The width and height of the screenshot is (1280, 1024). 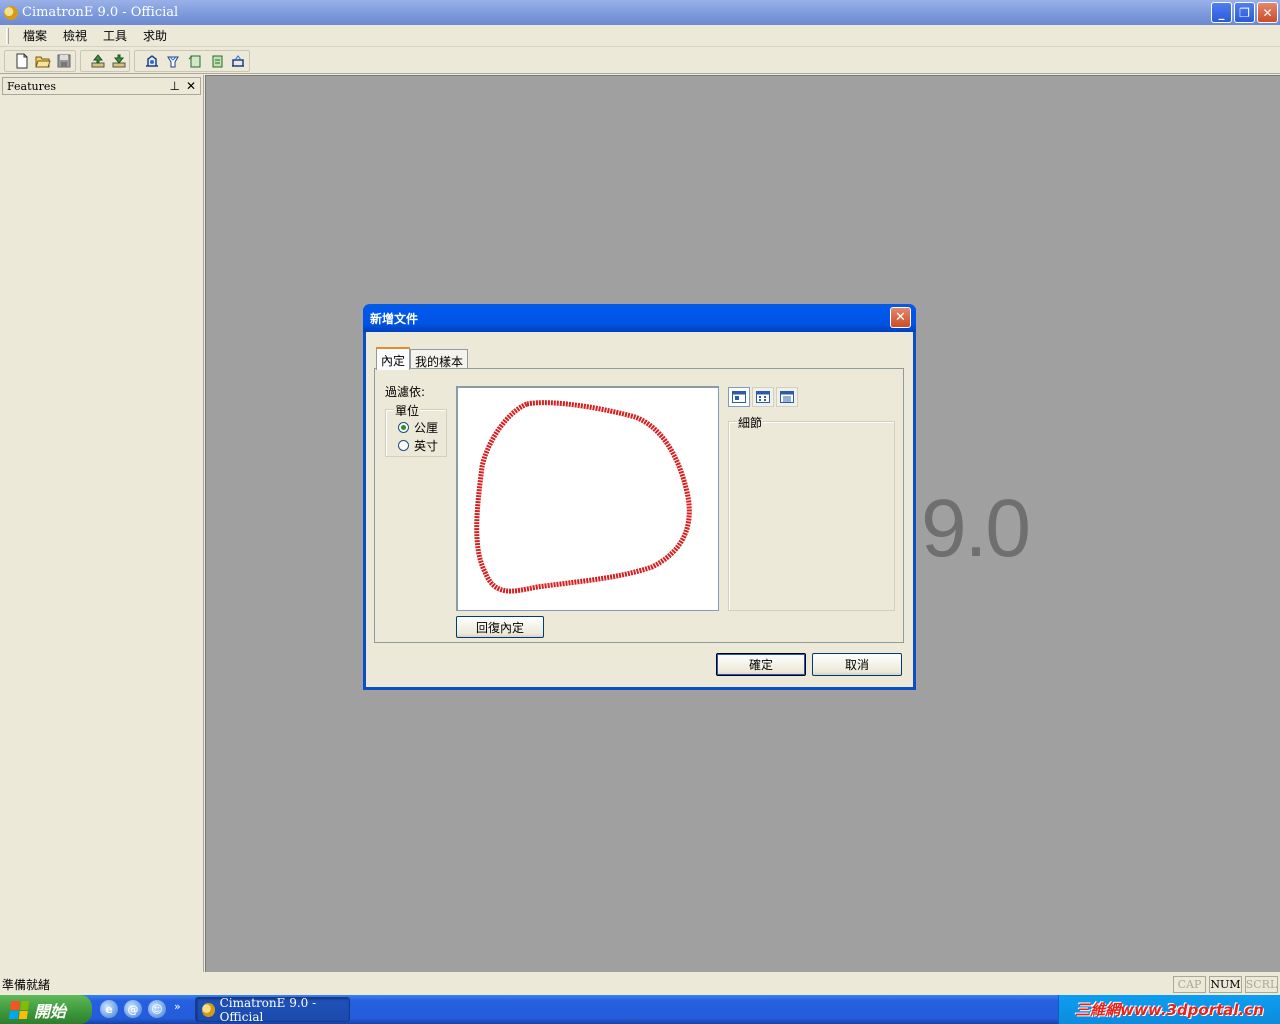 What do you see at coordinates (133, 1009) in the screenshot?
I see `outlook-express-icon: @` at bounding box center [133, 1009].